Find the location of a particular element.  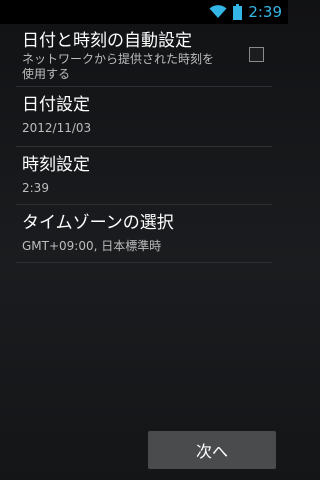

timezone-title: タイムゾーンの選択 is located at coordinates (98, 223).